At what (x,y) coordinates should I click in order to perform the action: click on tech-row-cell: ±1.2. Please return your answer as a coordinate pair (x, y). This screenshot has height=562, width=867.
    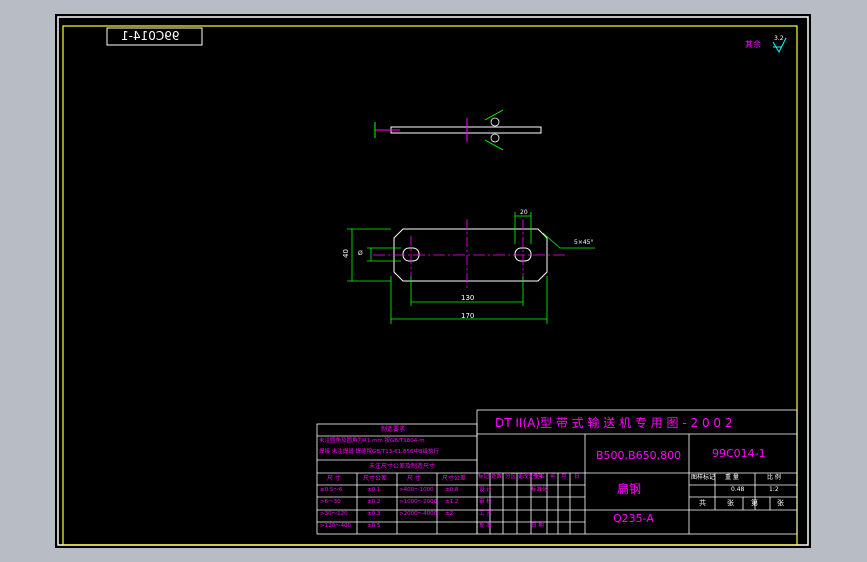
    Looking at the image, I should click on (452, 502).